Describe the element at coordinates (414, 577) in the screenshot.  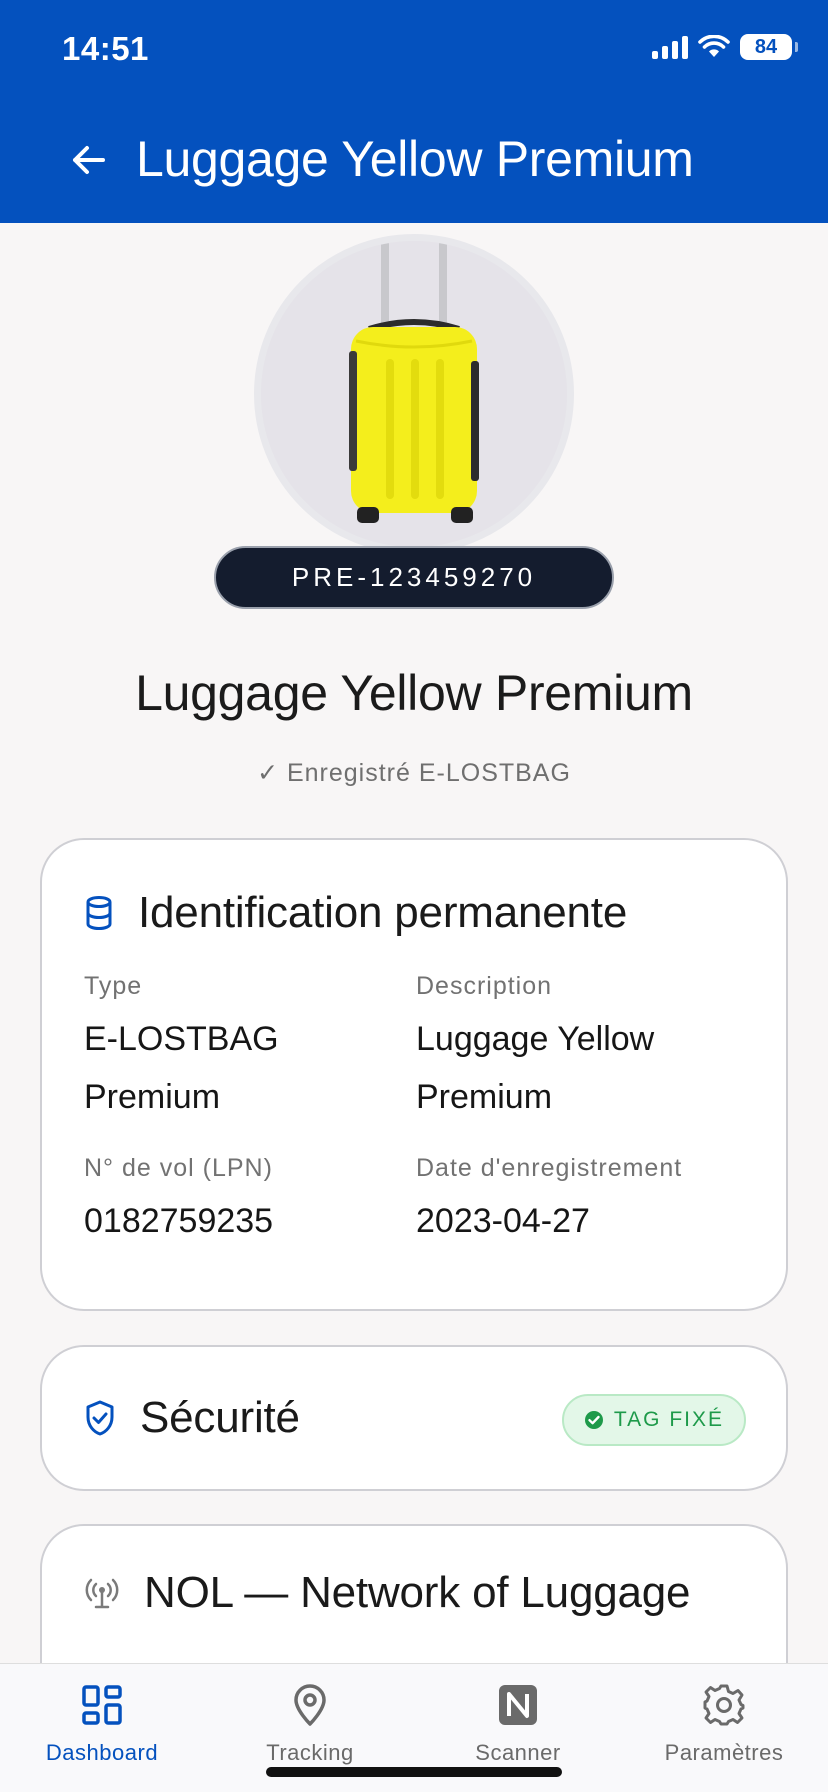
I see `luggage-tag-id: PRE-123459270` at that location.